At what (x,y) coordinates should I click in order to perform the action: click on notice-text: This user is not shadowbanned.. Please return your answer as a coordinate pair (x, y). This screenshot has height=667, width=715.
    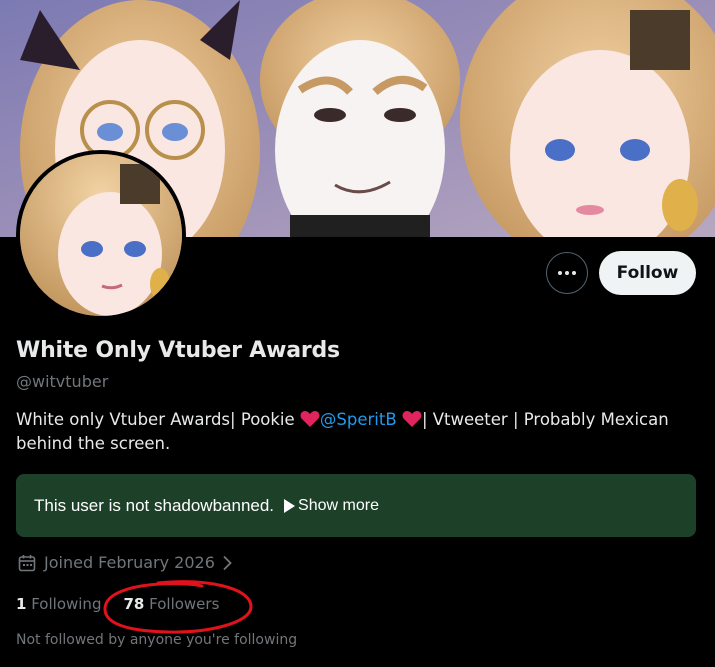
    Looking at the image, I should click on (154, 505).